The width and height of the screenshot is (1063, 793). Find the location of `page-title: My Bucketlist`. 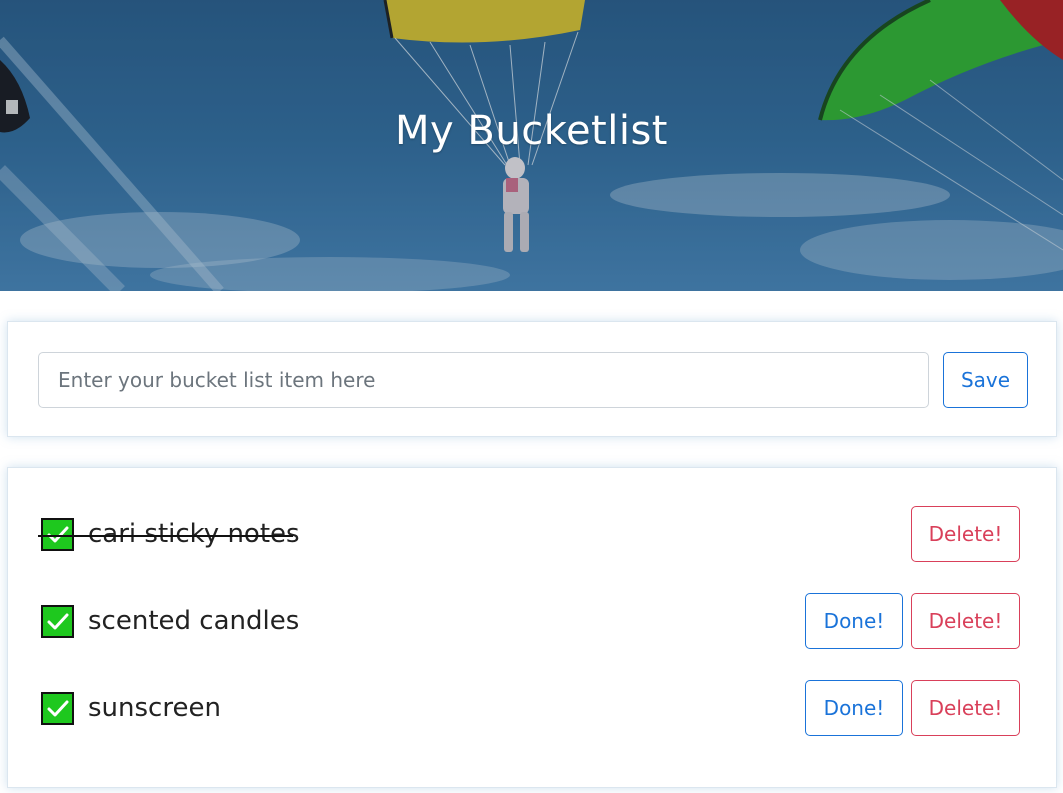

page-title: My Bucketlist is located at coordinates (531, 131).